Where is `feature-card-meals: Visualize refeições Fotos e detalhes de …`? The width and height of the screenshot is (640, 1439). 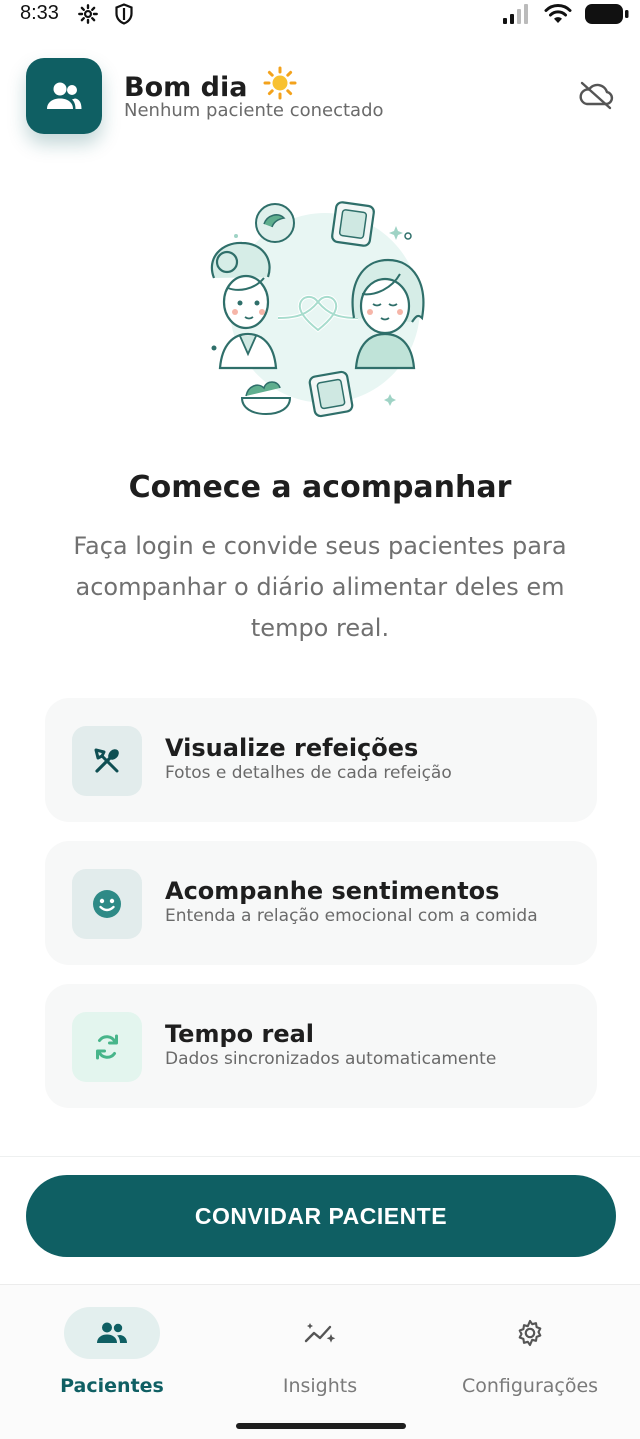
feature-card-meals: Visualize refeições Fotos e detalhes de … is located at coordinates (321, 760).